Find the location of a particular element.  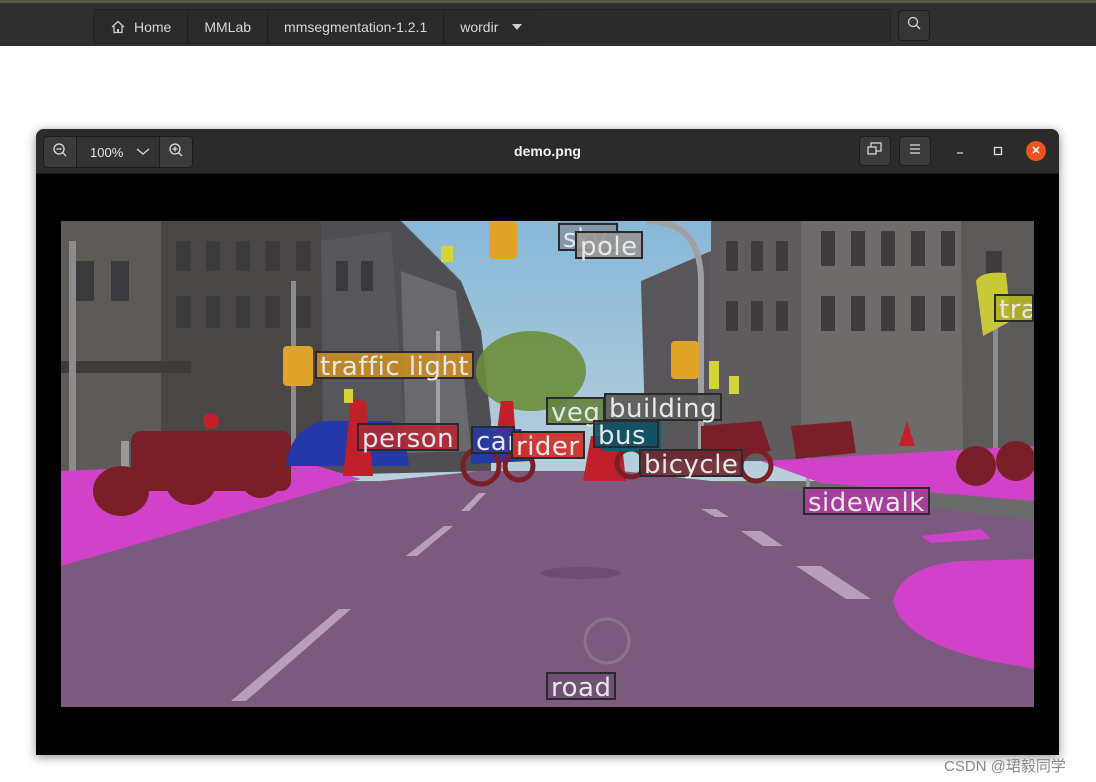

breadcrumb-wordir: wordir is located at coordinates (491, 26).